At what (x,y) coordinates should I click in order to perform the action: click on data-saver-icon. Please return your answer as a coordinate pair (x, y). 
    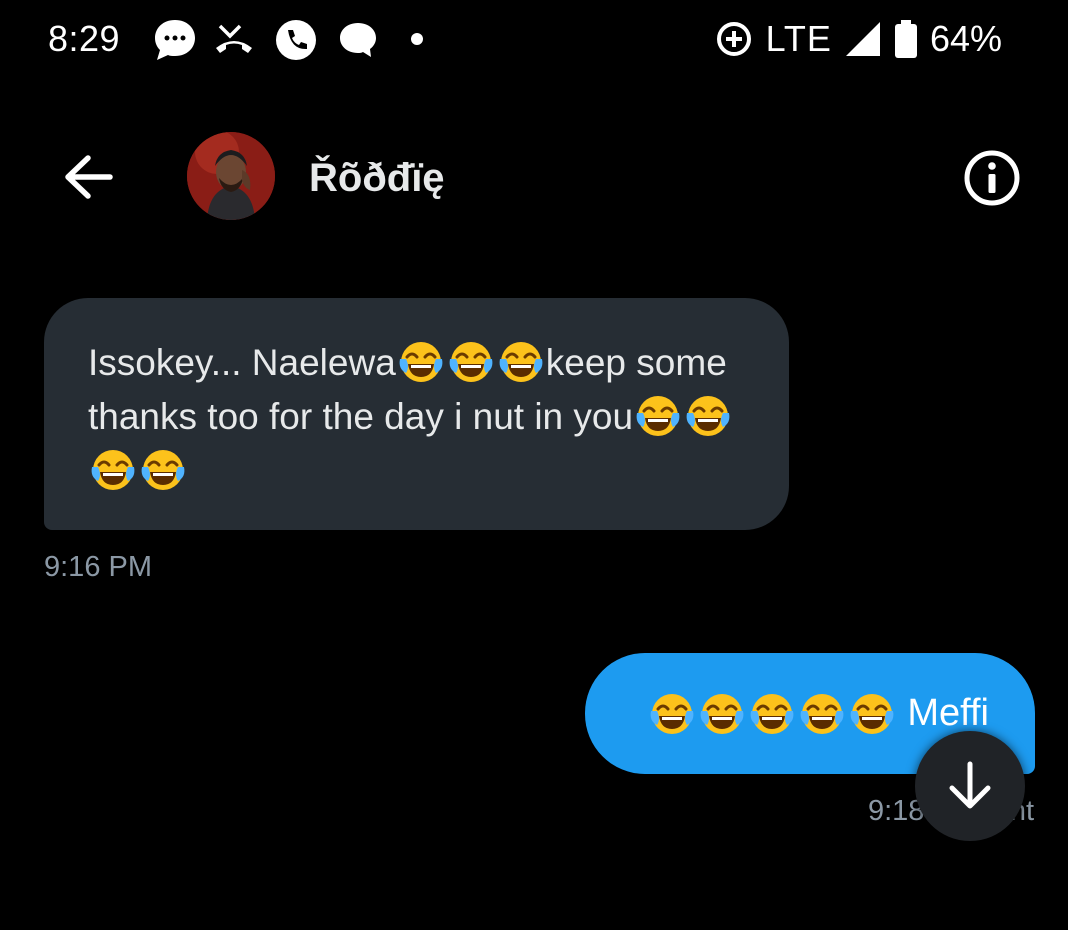
    Looking at the image, I should click on (733, 39).